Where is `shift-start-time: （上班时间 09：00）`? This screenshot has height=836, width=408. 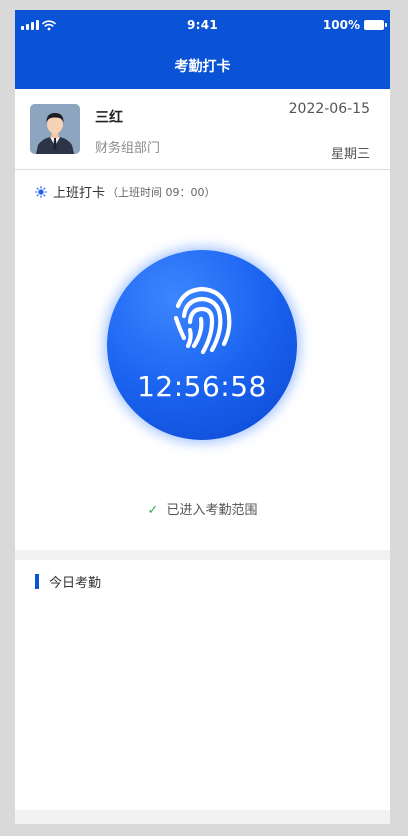
shift-start-time: （上班时间 09：00） is located at coordinates (161, 192).